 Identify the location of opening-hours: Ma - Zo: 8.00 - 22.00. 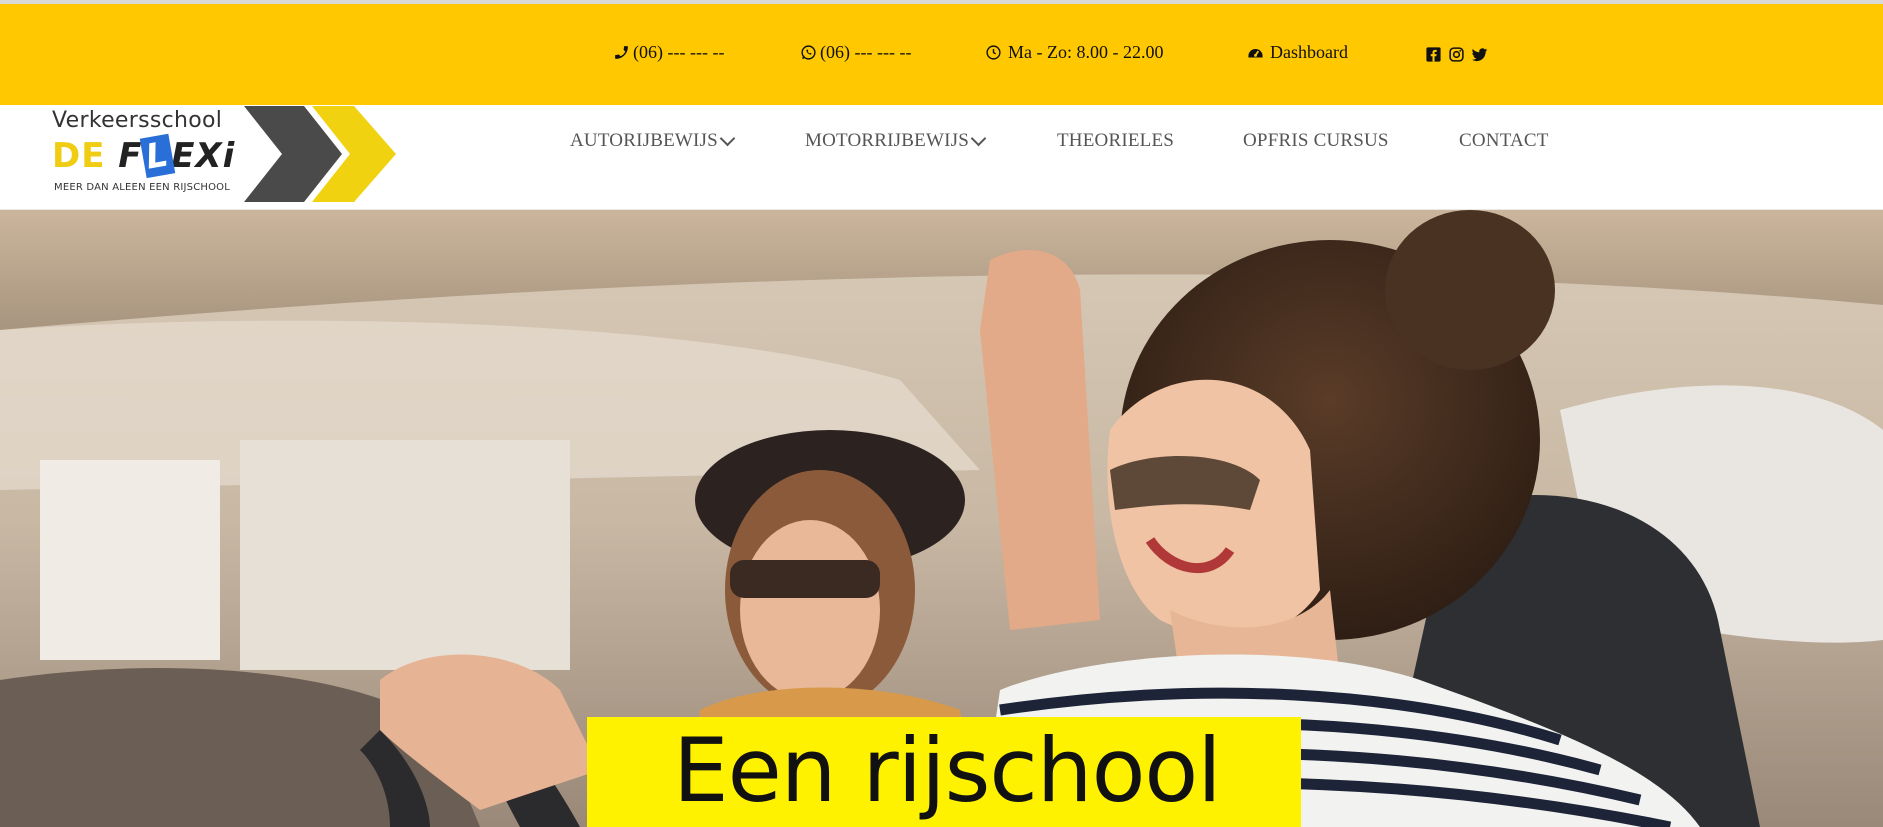
(1074, 52).